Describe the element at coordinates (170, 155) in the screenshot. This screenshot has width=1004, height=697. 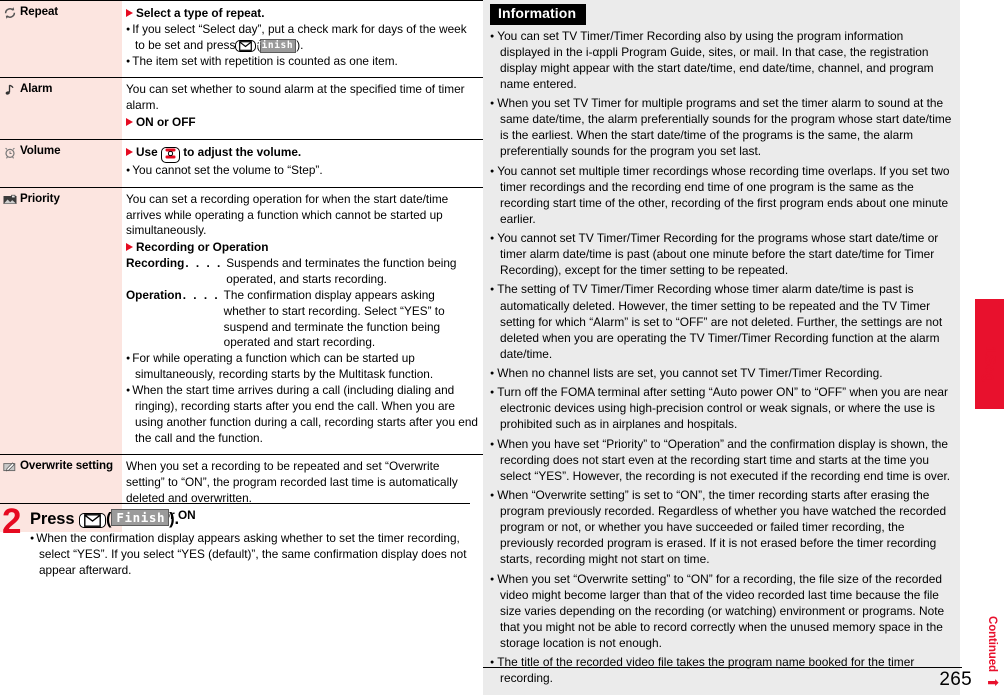
I see `nav-key-icon` at that location.